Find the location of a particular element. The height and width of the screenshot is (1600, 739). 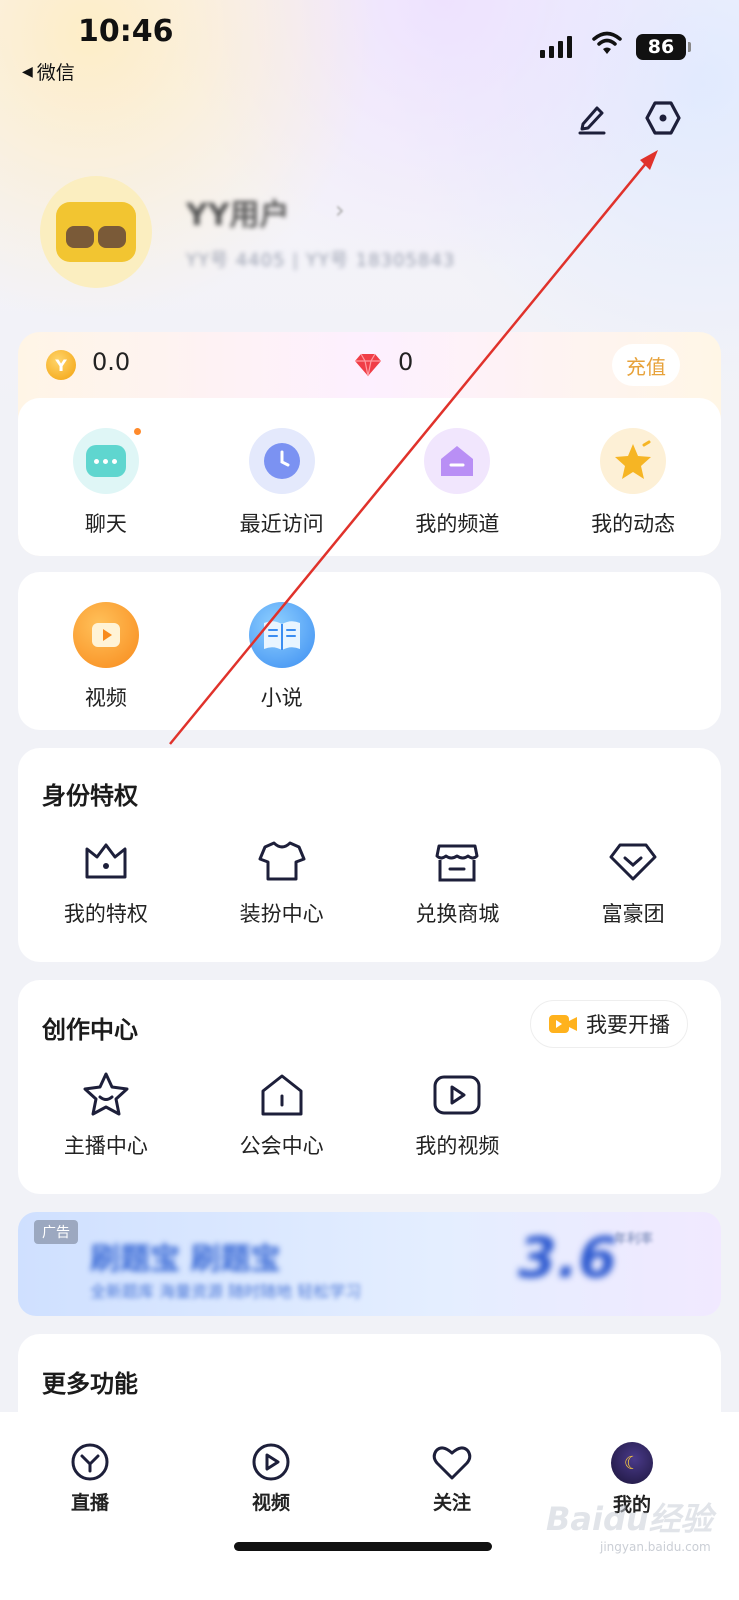

media-novel: 小说 is located at coordinates (282, 657).